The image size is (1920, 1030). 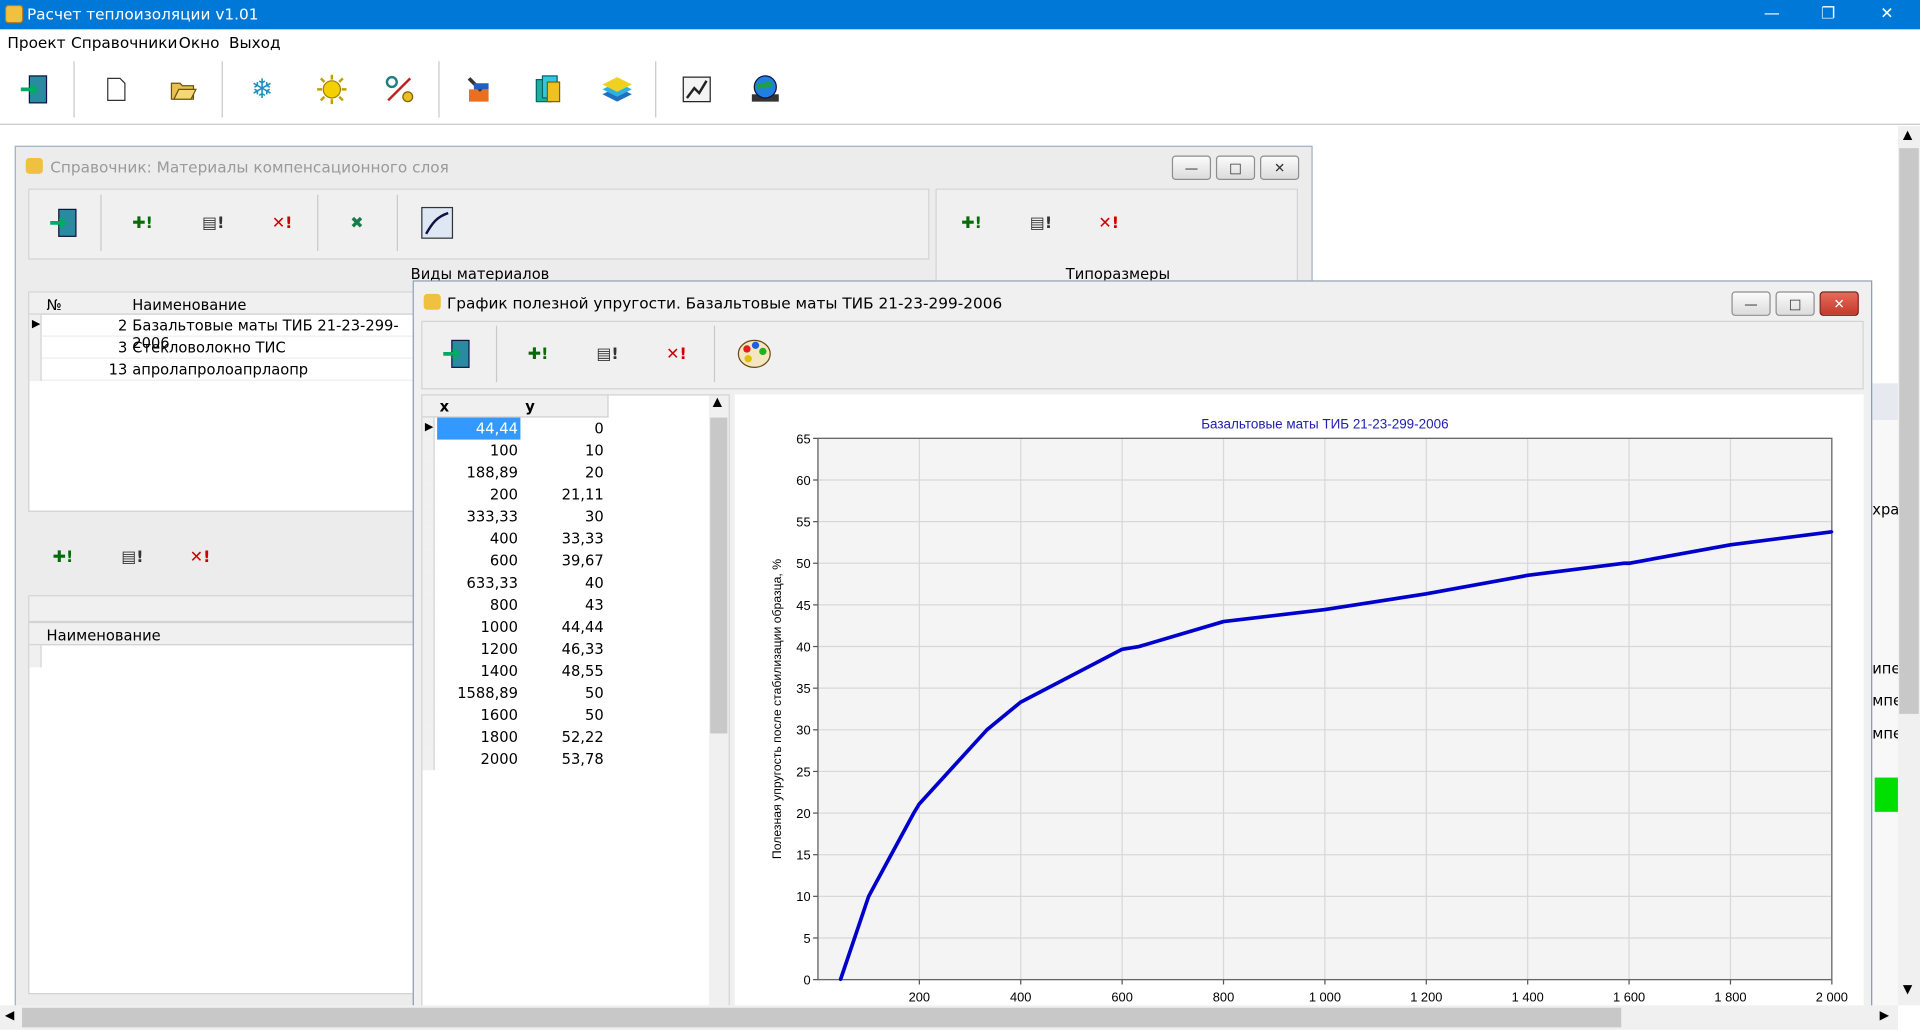 What do you see at coordinates (478, 671) in the screenshot?
I see `cell-x: 1400` at bounding box center [478, 671].